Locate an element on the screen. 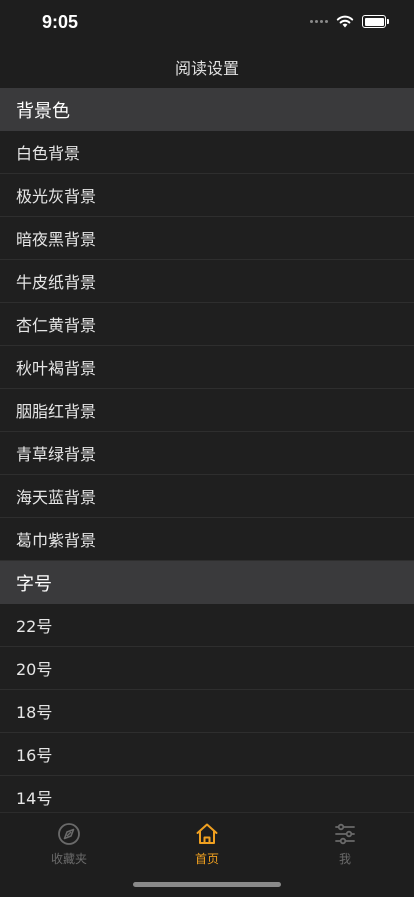  font-size-option: 14号 is located at coordinates (207, 794).